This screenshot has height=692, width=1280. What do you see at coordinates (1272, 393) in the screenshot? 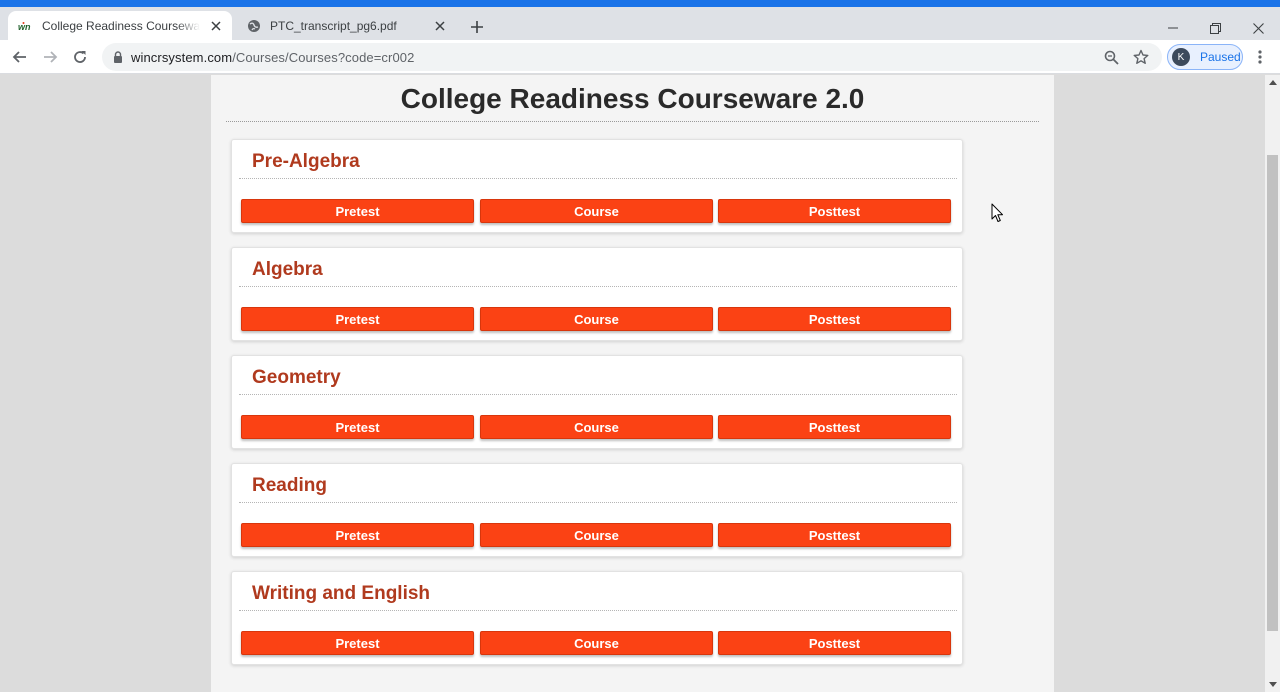
I see `scrollbar-thumb` at bounding box center [1272, 393].